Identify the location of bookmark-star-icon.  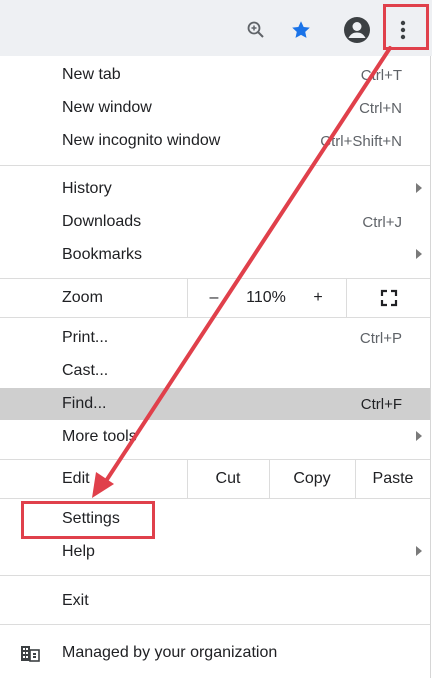
(301, 30).